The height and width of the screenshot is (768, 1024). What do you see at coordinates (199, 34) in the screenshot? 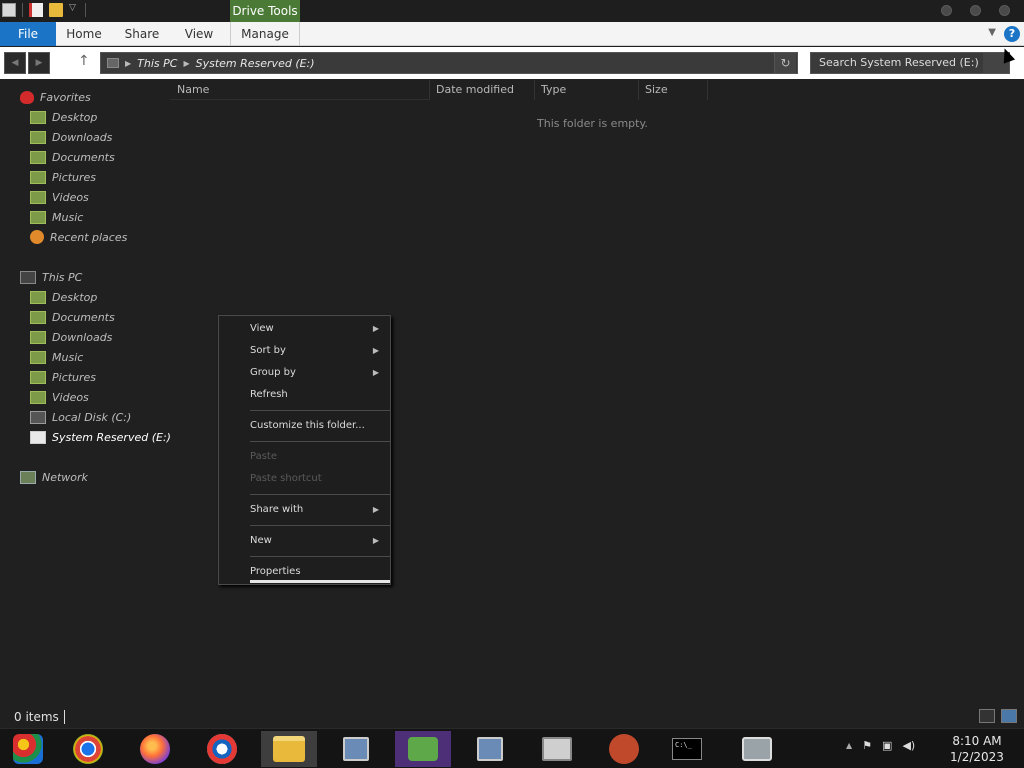
I see `tab-view: View` at bounding box center [199, 34].